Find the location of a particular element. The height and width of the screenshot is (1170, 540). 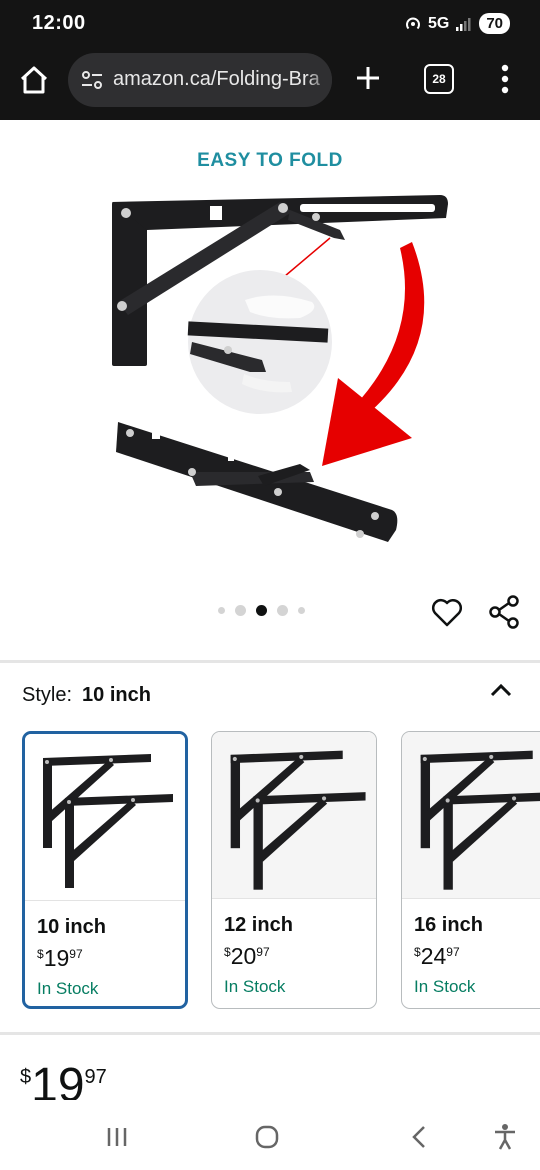

browser-chrome: 12:00 5G 70 amazon.ca/Folding-Bra 28 is located at coordinates (270, 60).